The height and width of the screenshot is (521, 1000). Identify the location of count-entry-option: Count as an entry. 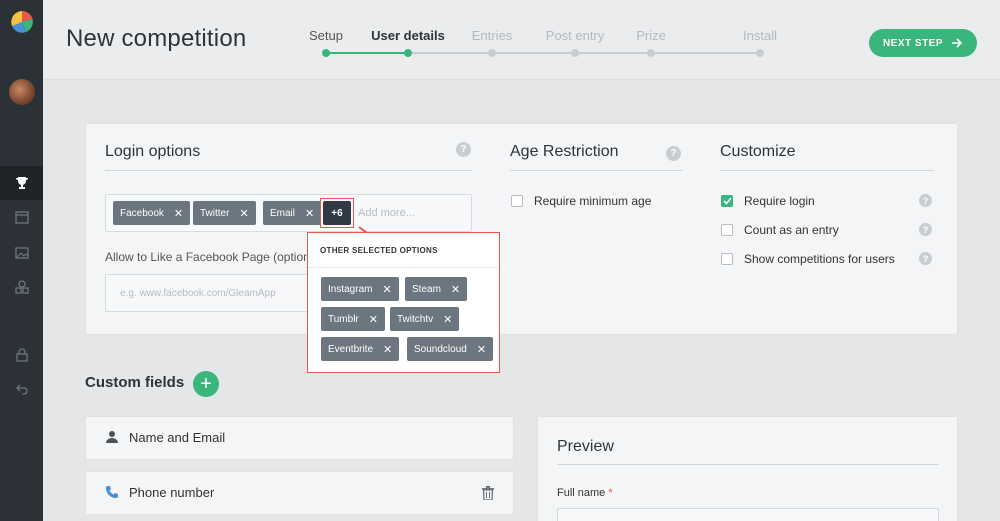
(780, 230).